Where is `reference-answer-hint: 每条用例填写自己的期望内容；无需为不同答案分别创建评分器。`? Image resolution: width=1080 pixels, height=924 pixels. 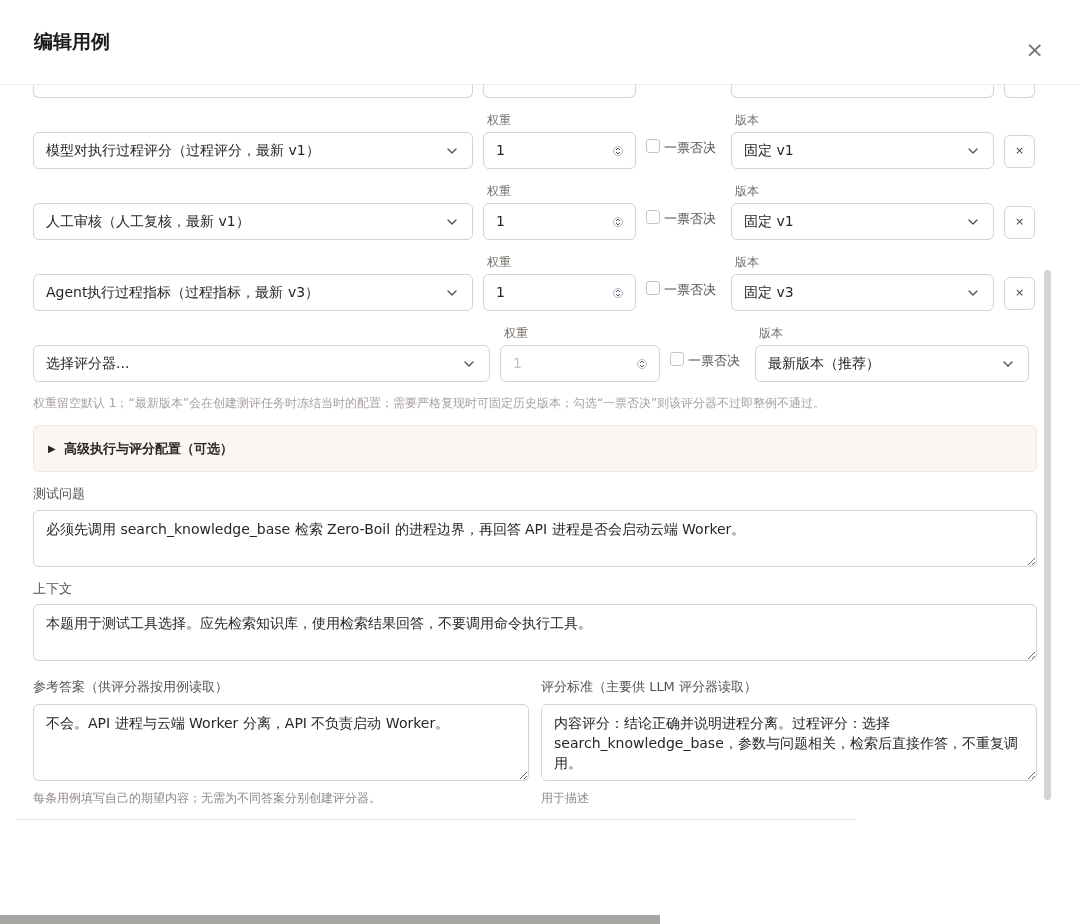
reference-answer-hint: 每条用例填写自己的期望内容；无需为不同答案分别创建评分器。 is located at coordinates (207, 798).